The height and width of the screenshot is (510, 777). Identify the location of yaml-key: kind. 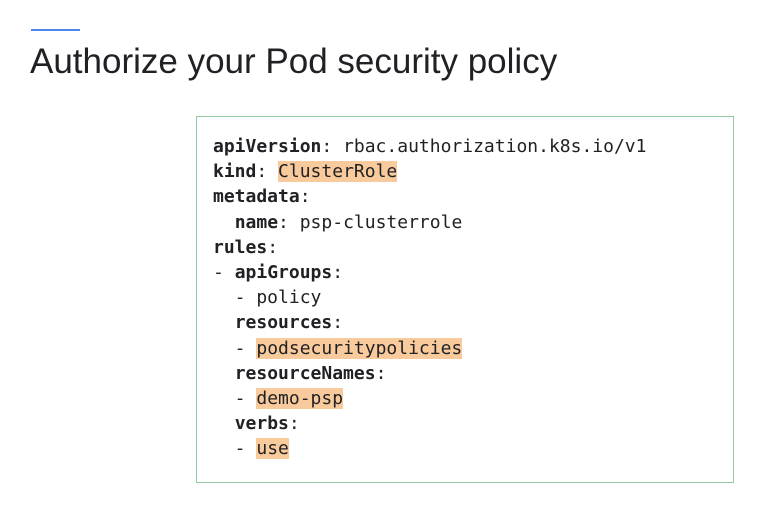
(235, 172).